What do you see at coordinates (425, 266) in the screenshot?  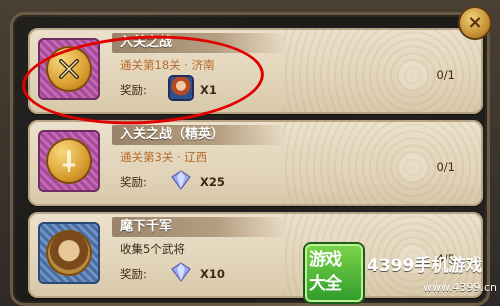 I see `watermark-title: 4399手机游戏` at bounding box center [425, 266].